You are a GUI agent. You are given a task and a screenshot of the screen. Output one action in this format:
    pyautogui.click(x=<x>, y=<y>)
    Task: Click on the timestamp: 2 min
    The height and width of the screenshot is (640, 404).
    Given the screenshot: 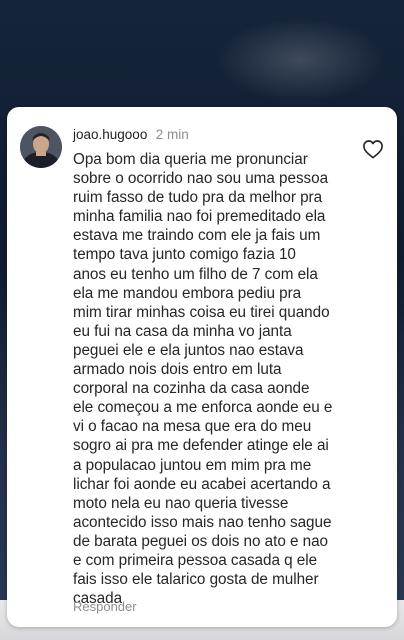 What is the action you would take?
    pyautogui.click(x=172, y=134)
    